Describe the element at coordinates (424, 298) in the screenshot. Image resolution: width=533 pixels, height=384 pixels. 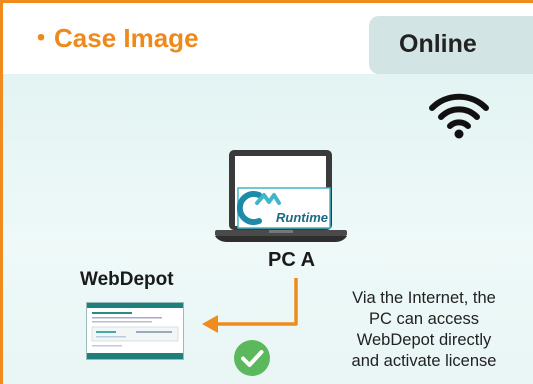
I see `description-line: Via the Internet, the` at that location.